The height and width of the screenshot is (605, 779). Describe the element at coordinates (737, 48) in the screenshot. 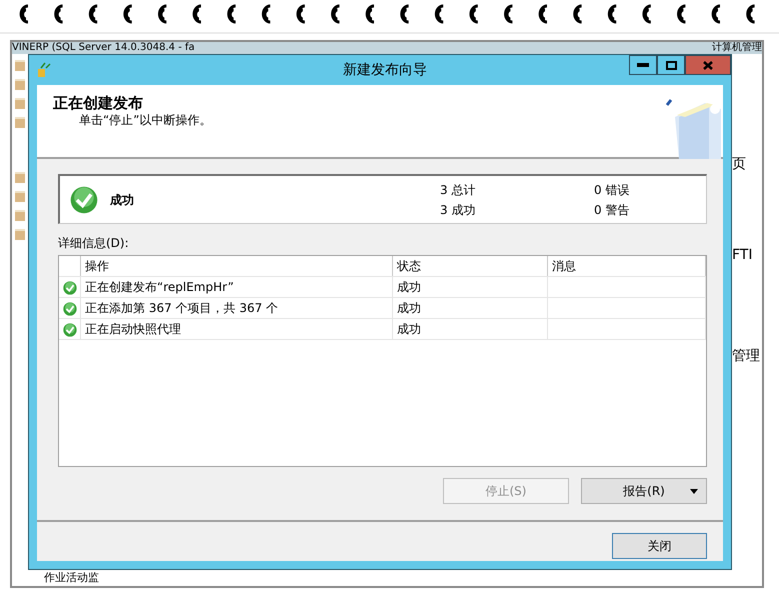

I see `window-title: 计算机管理` at that location.